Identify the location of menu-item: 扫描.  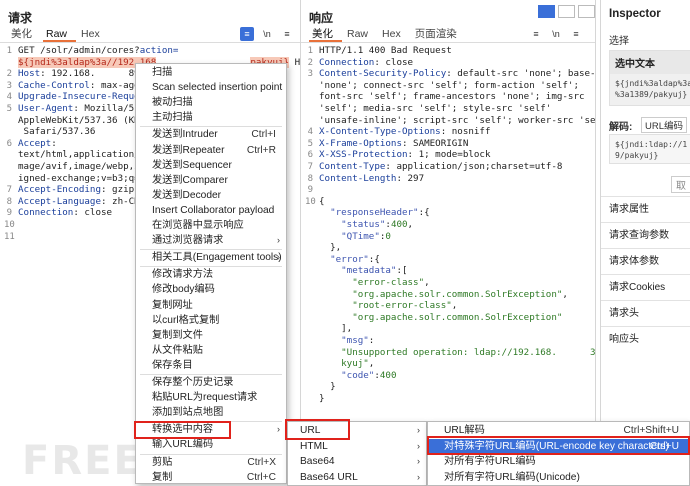
(211, 72).